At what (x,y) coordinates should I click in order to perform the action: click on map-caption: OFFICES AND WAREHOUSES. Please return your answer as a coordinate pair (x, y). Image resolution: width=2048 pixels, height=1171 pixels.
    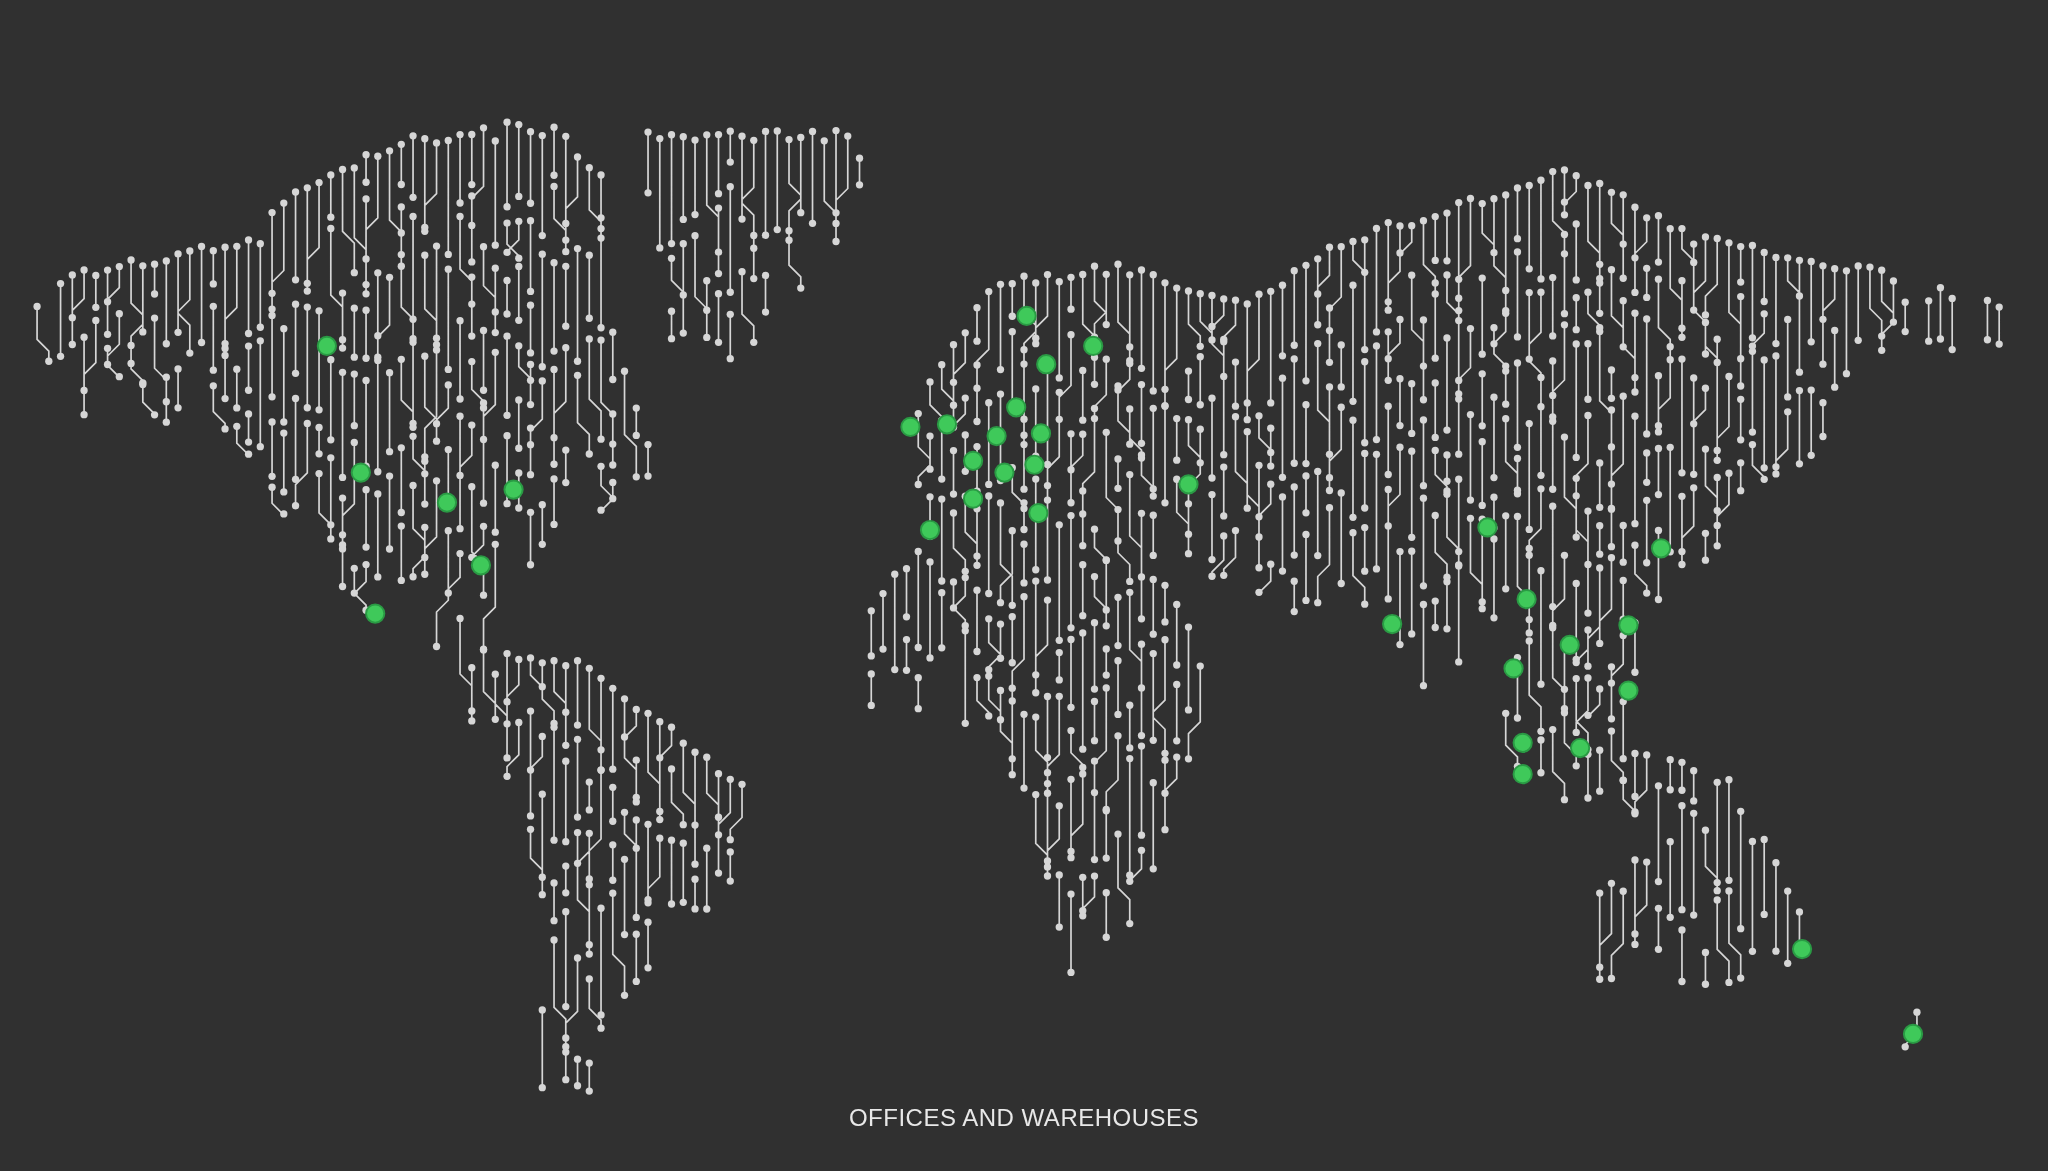
    Looking at the image, I should click on (1024, 1118).